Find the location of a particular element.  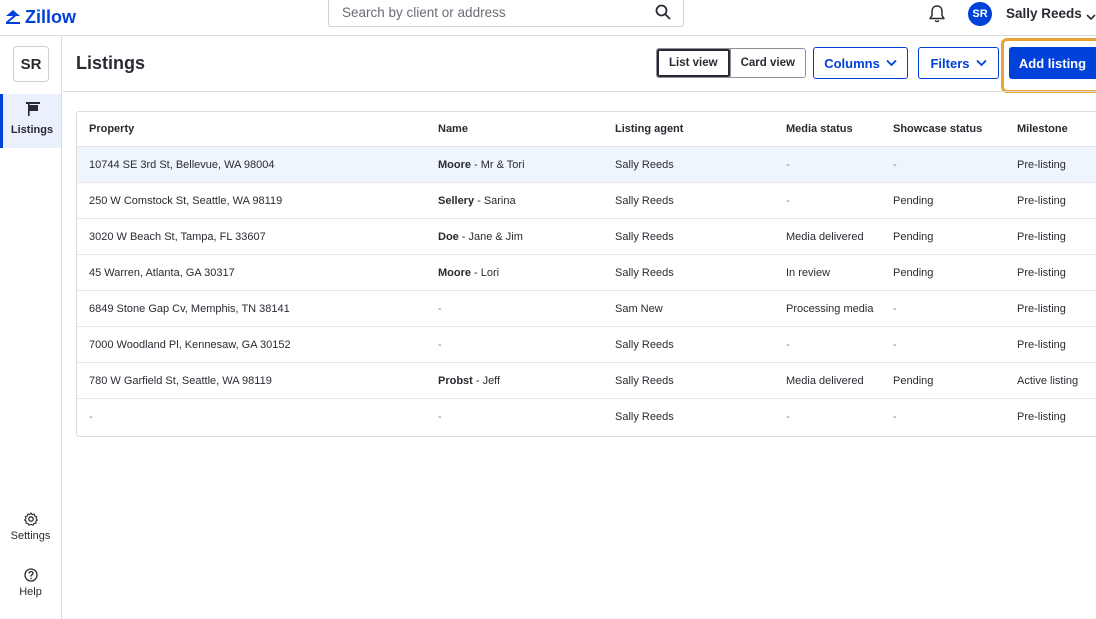

card-view-button: Card view is located at coordinates (767, 63).